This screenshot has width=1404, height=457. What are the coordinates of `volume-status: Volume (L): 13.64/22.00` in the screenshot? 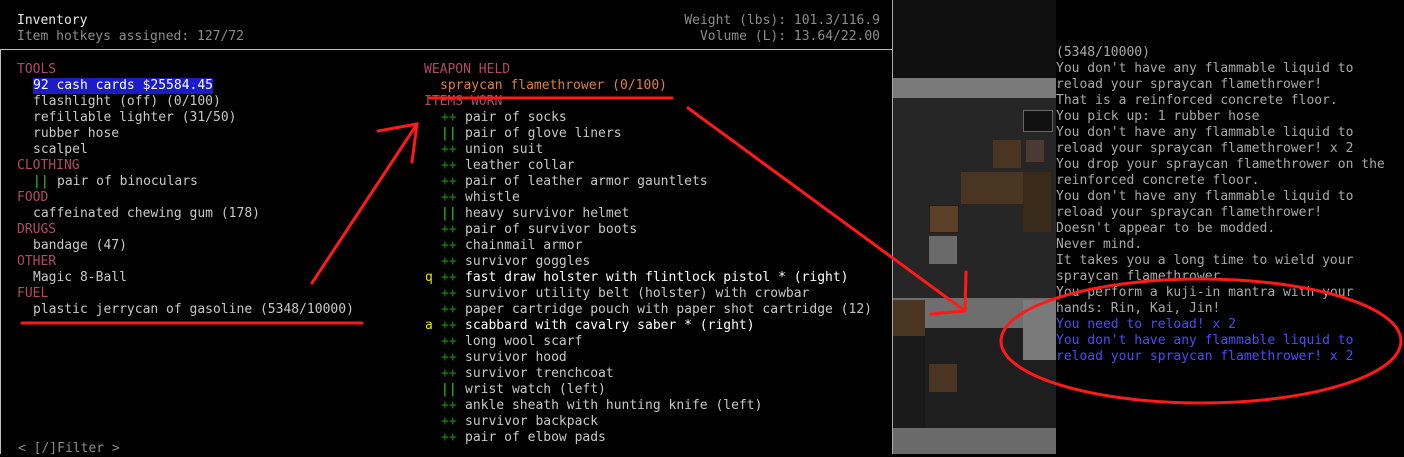 It's located at (789, 36).